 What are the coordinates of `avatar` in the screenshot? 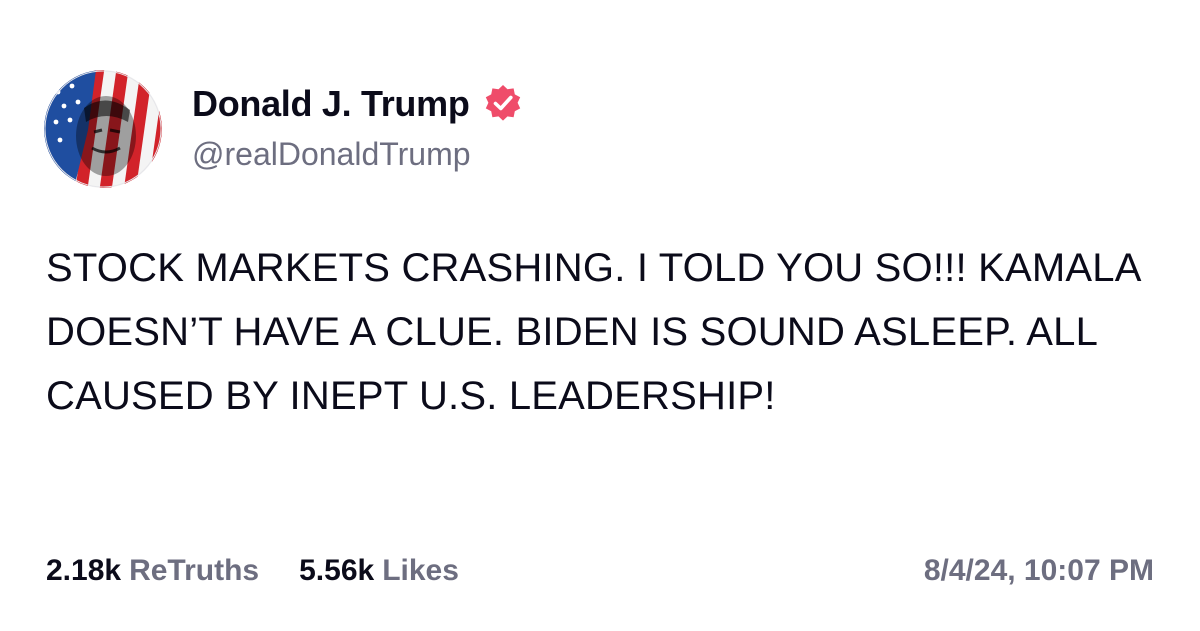 It's located at (103, 129).